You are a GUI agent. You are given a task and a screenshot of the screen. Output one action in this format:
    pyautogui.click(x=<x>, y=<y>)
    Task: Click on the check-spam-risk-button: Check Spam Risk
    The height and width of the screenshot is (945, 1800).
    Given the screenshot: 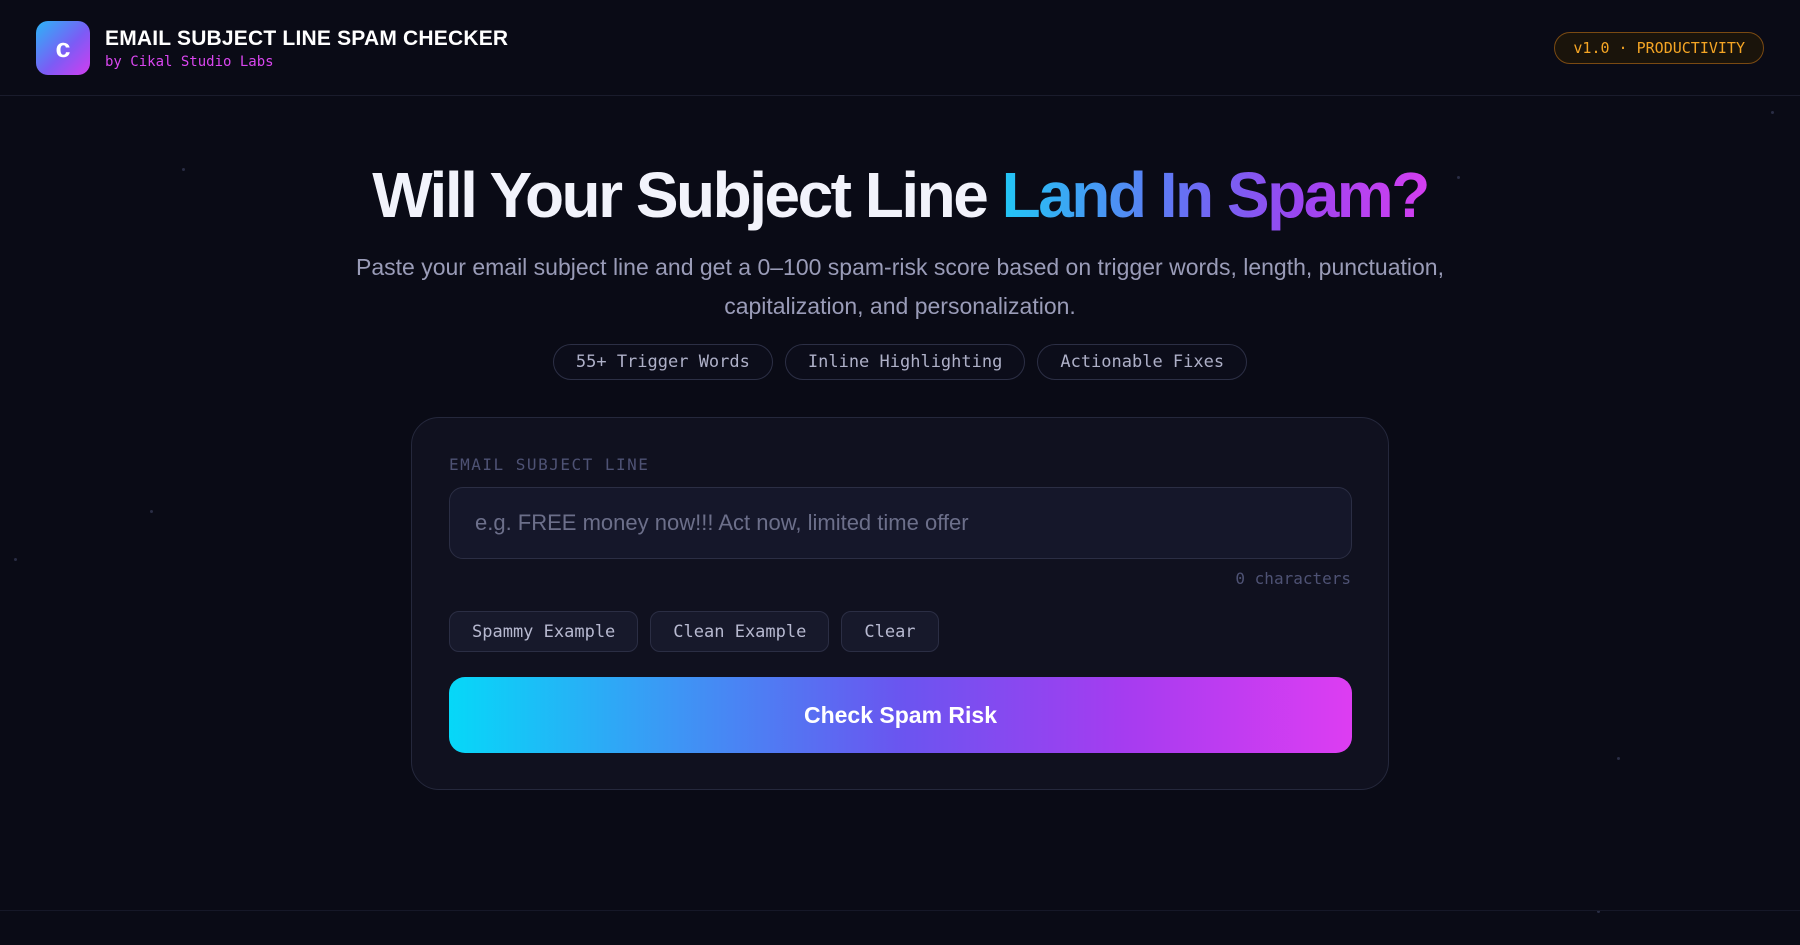 What is the action you would take?
    pyautogui.click(x=900, y=715)
    